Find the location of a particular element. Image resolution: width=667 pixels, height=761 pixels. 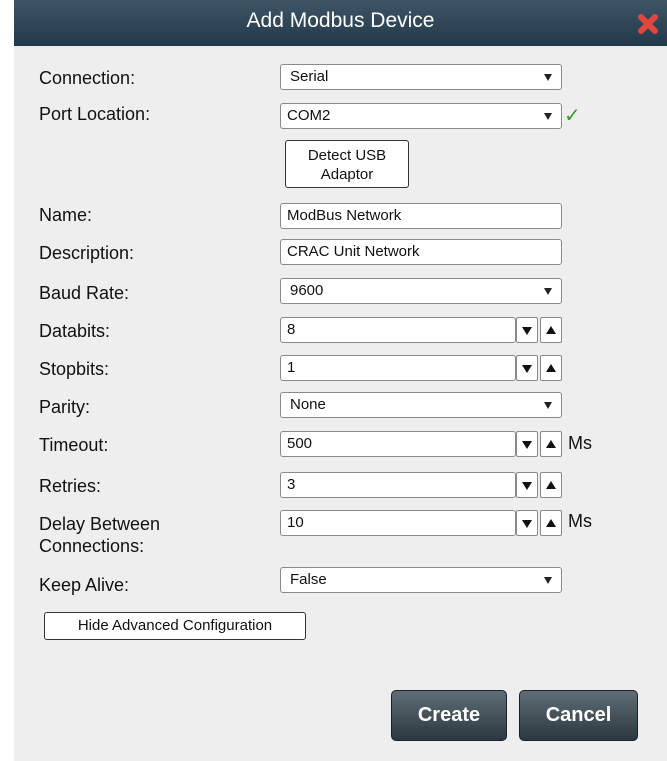

connection-select: Serial is located at coordinates (421, 77).